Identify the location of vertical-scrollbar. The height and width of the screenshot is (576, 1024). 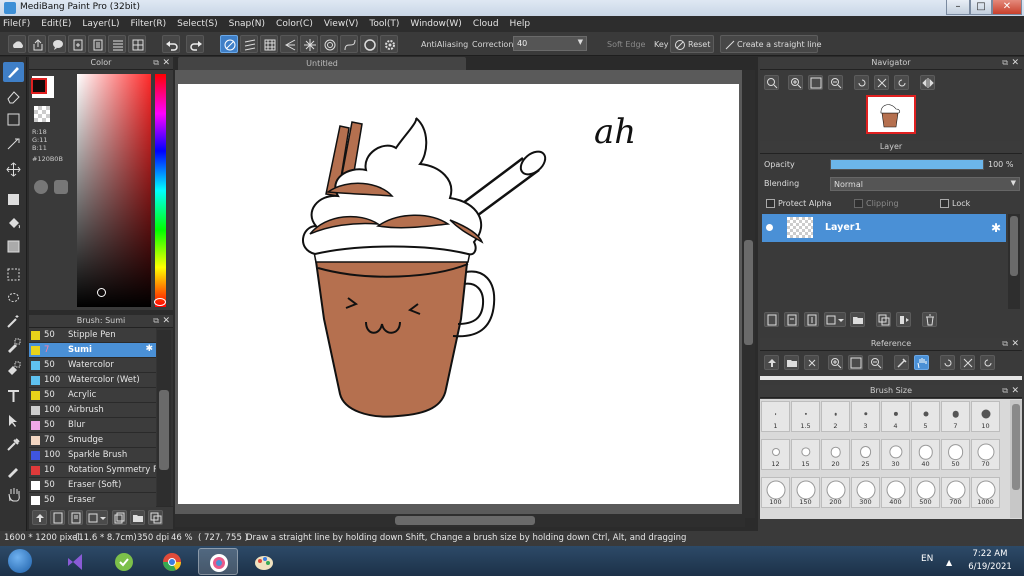
(748, 294).